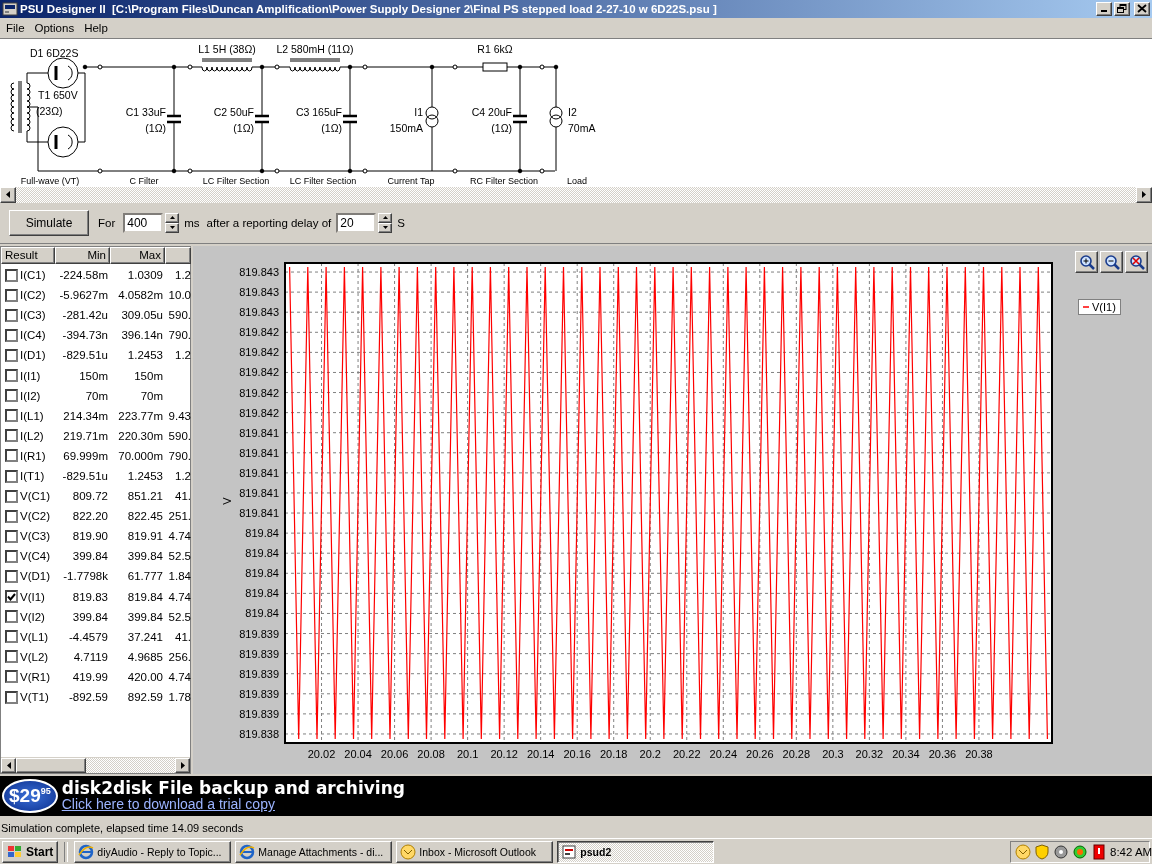 Image resolution: width=1152 pixels, height=864 pixels. Describe the element at coordinates (45, 790) in the screenshot. I see `price-text: 95` at that location.